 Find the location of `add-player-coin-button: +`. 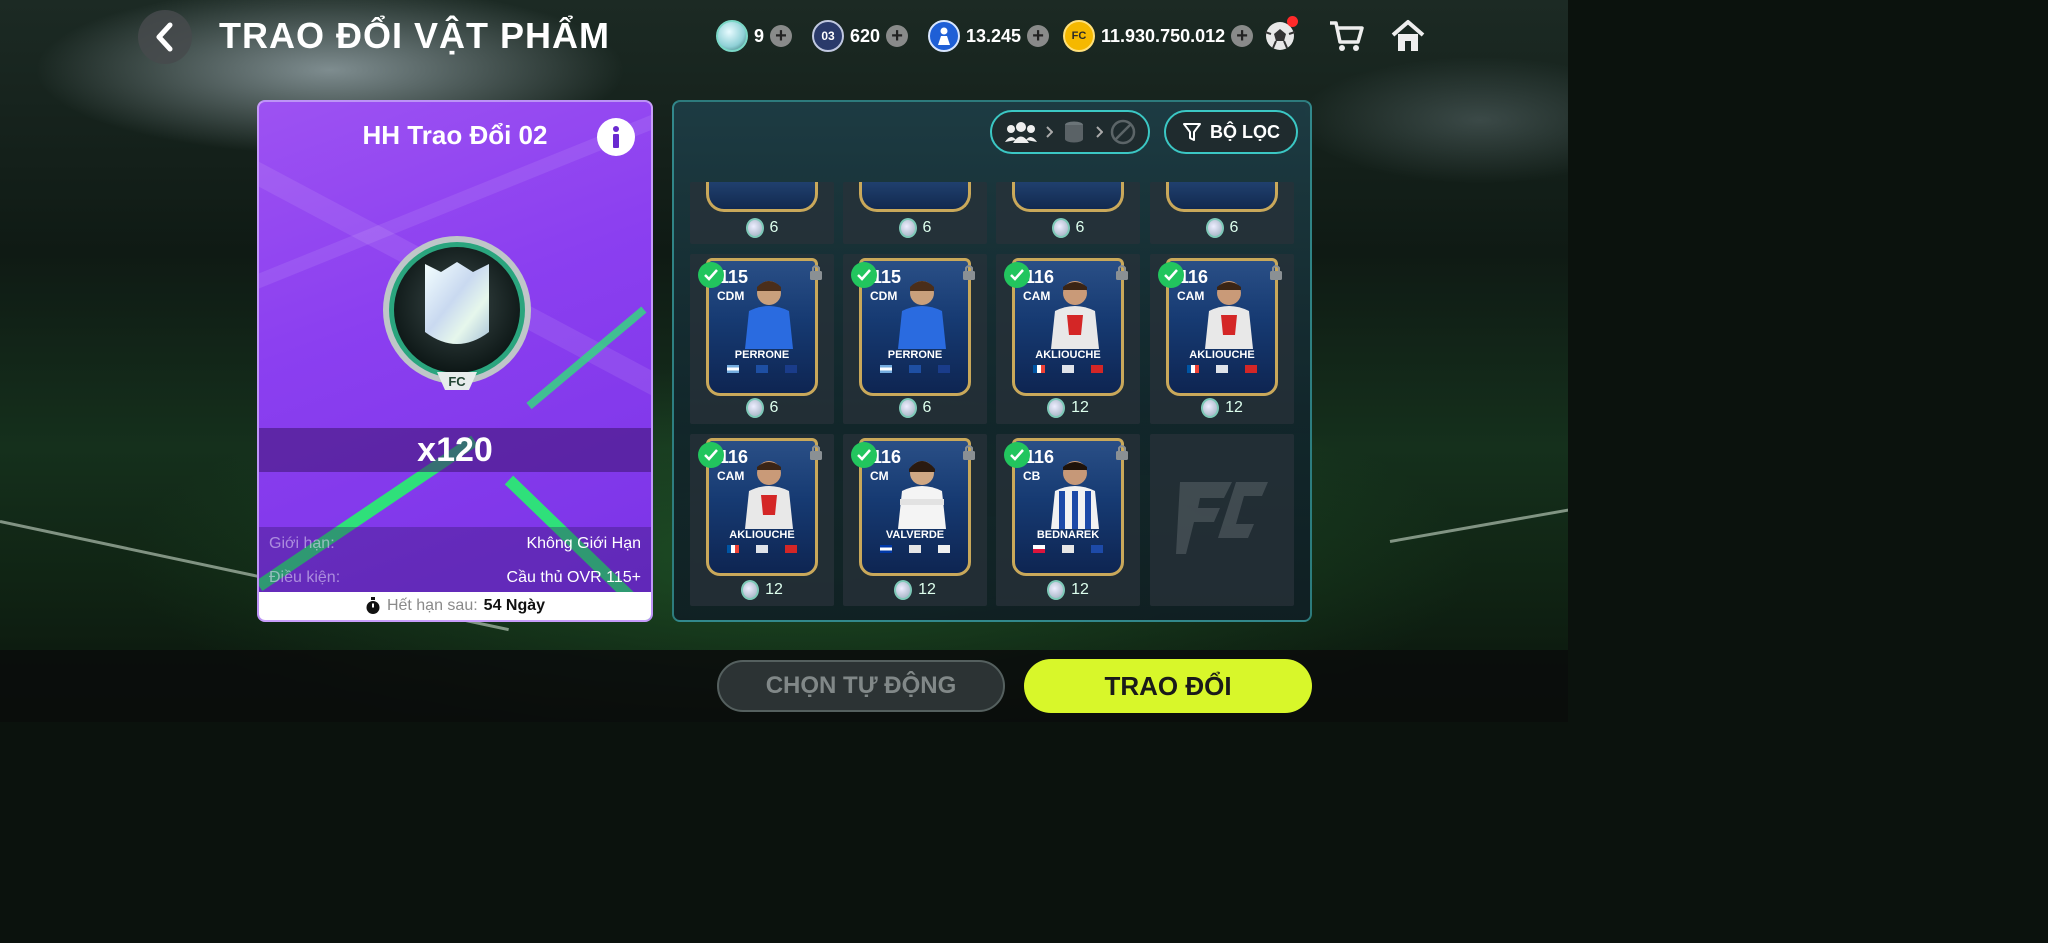

add-player-coin-button: + is located at coordinates (1038, 36).